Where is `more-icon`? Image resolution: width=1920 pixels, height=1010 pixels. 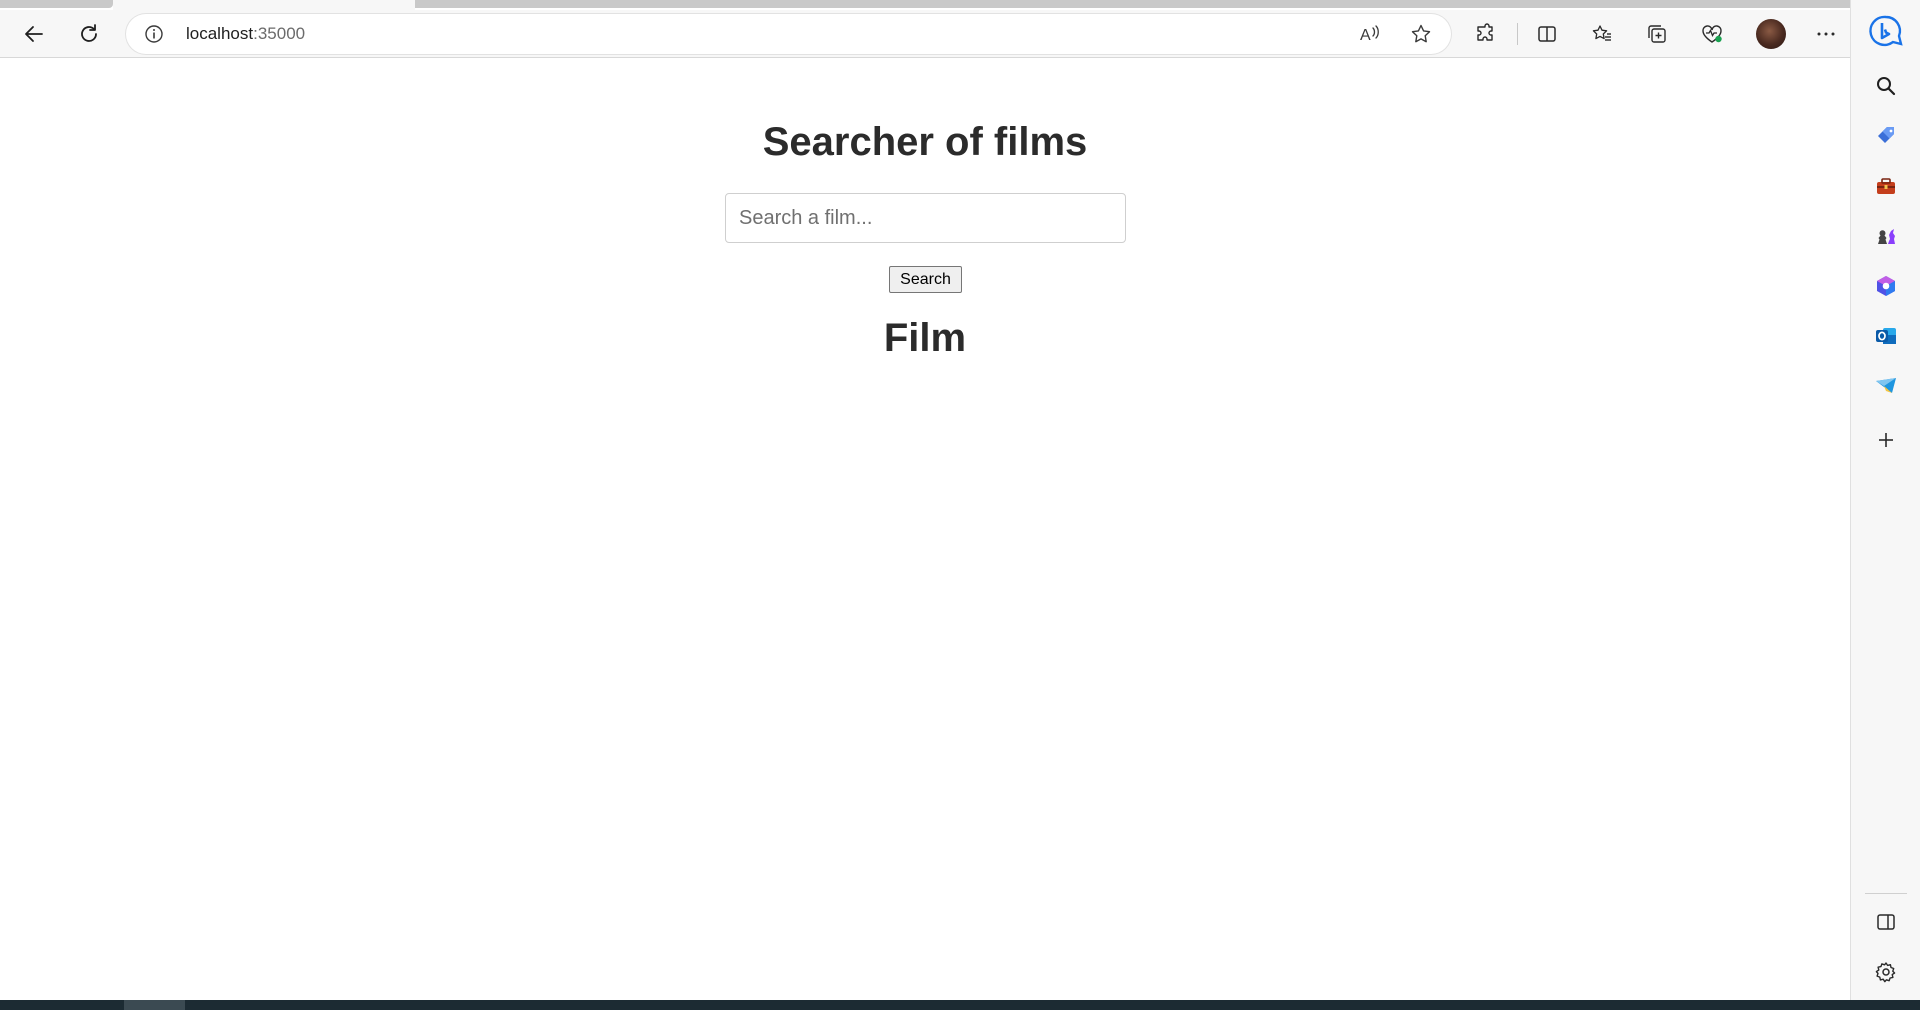 more-icon is located at coordinates (1826, 34).